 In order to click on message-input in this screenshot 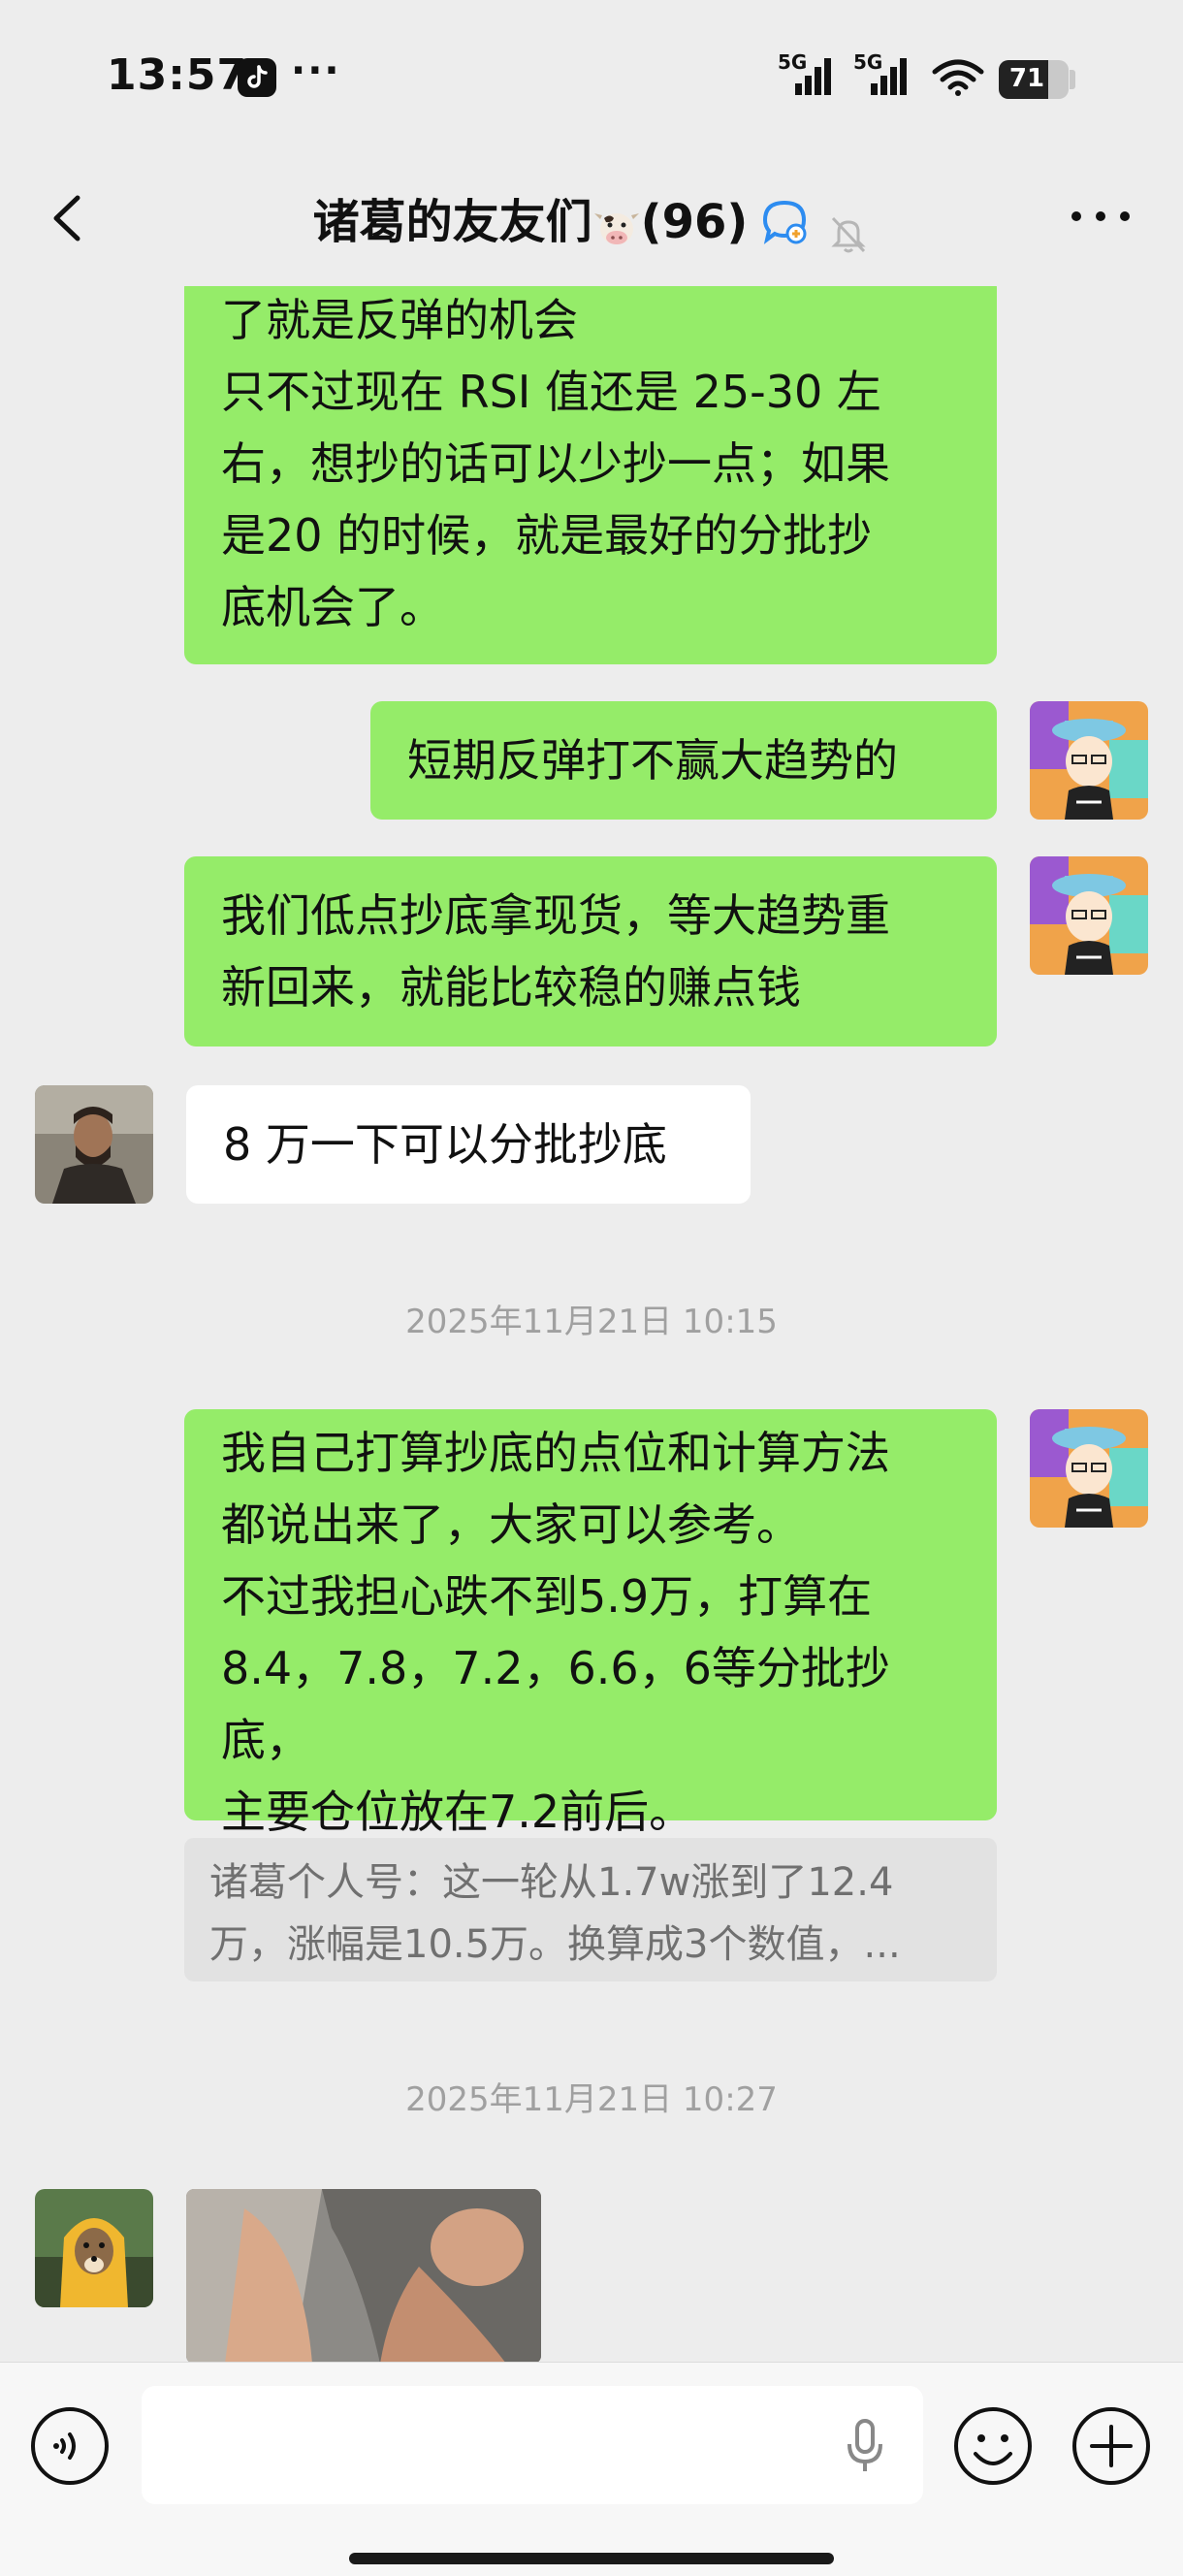, I will do `click(532, 2445)`.